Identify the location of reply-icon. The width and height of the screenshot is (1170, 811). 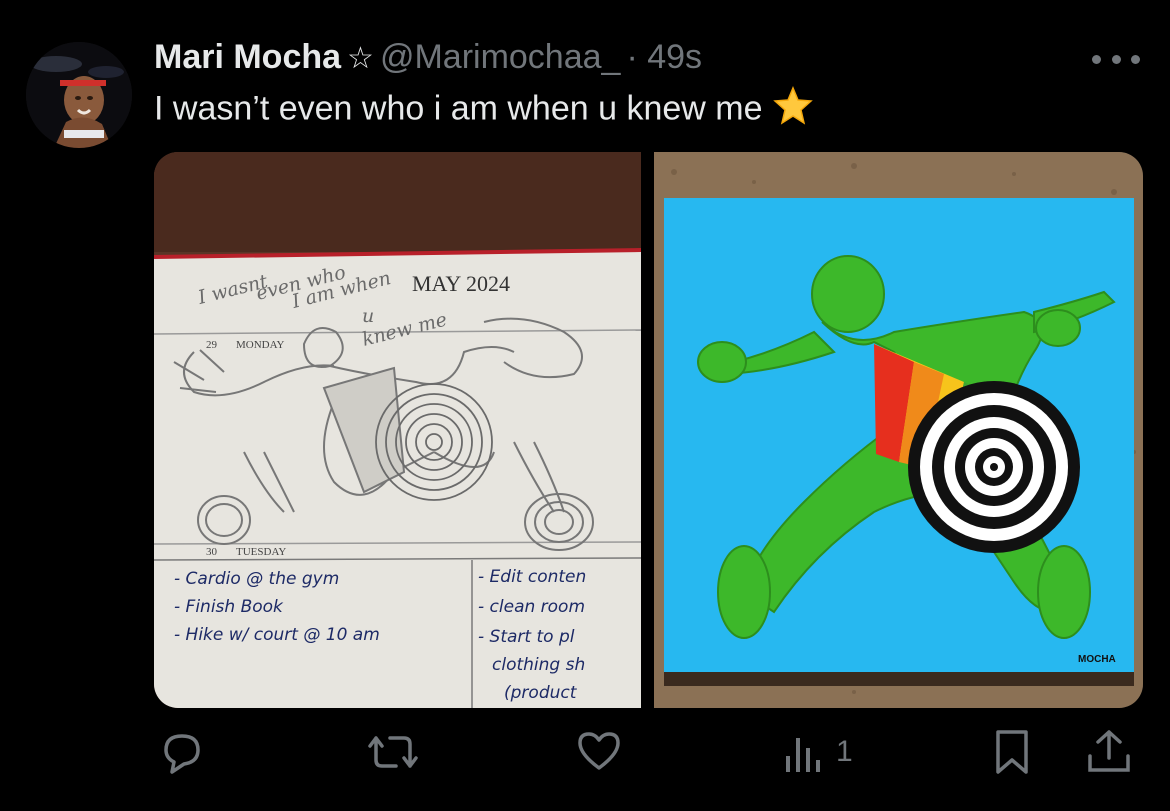
(182, 754).